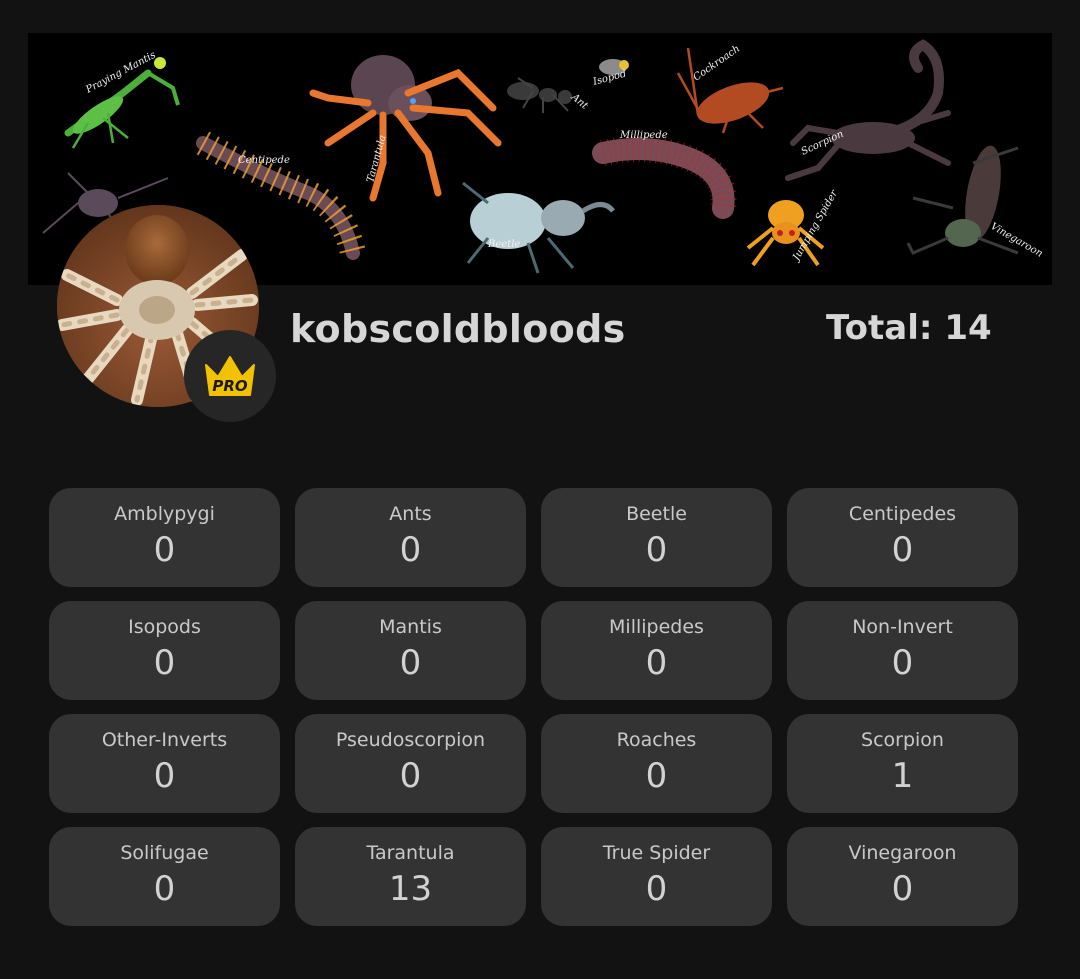 The image size is (1080, 979). What do you see at coordinates (410, 853) in the screenshot?
I see `category-label: Tarantula` at bounding box center [410, 853].